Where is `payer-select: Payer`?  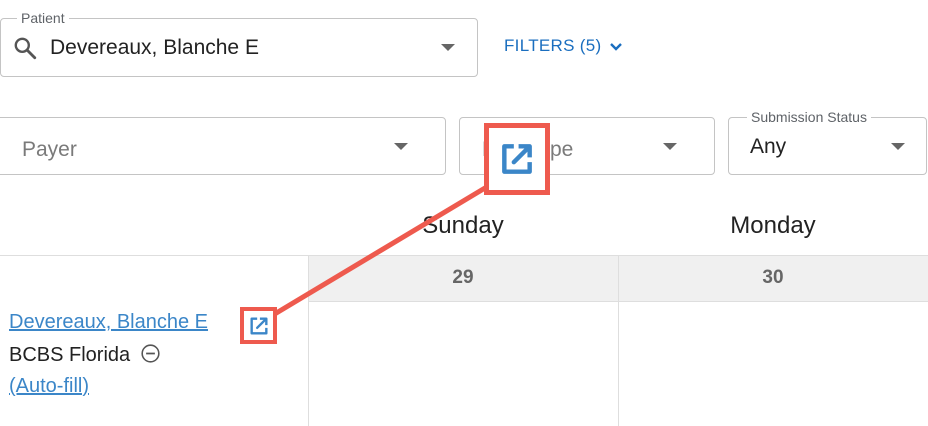
payer-select: Payer is located at coordinates (223, 146).